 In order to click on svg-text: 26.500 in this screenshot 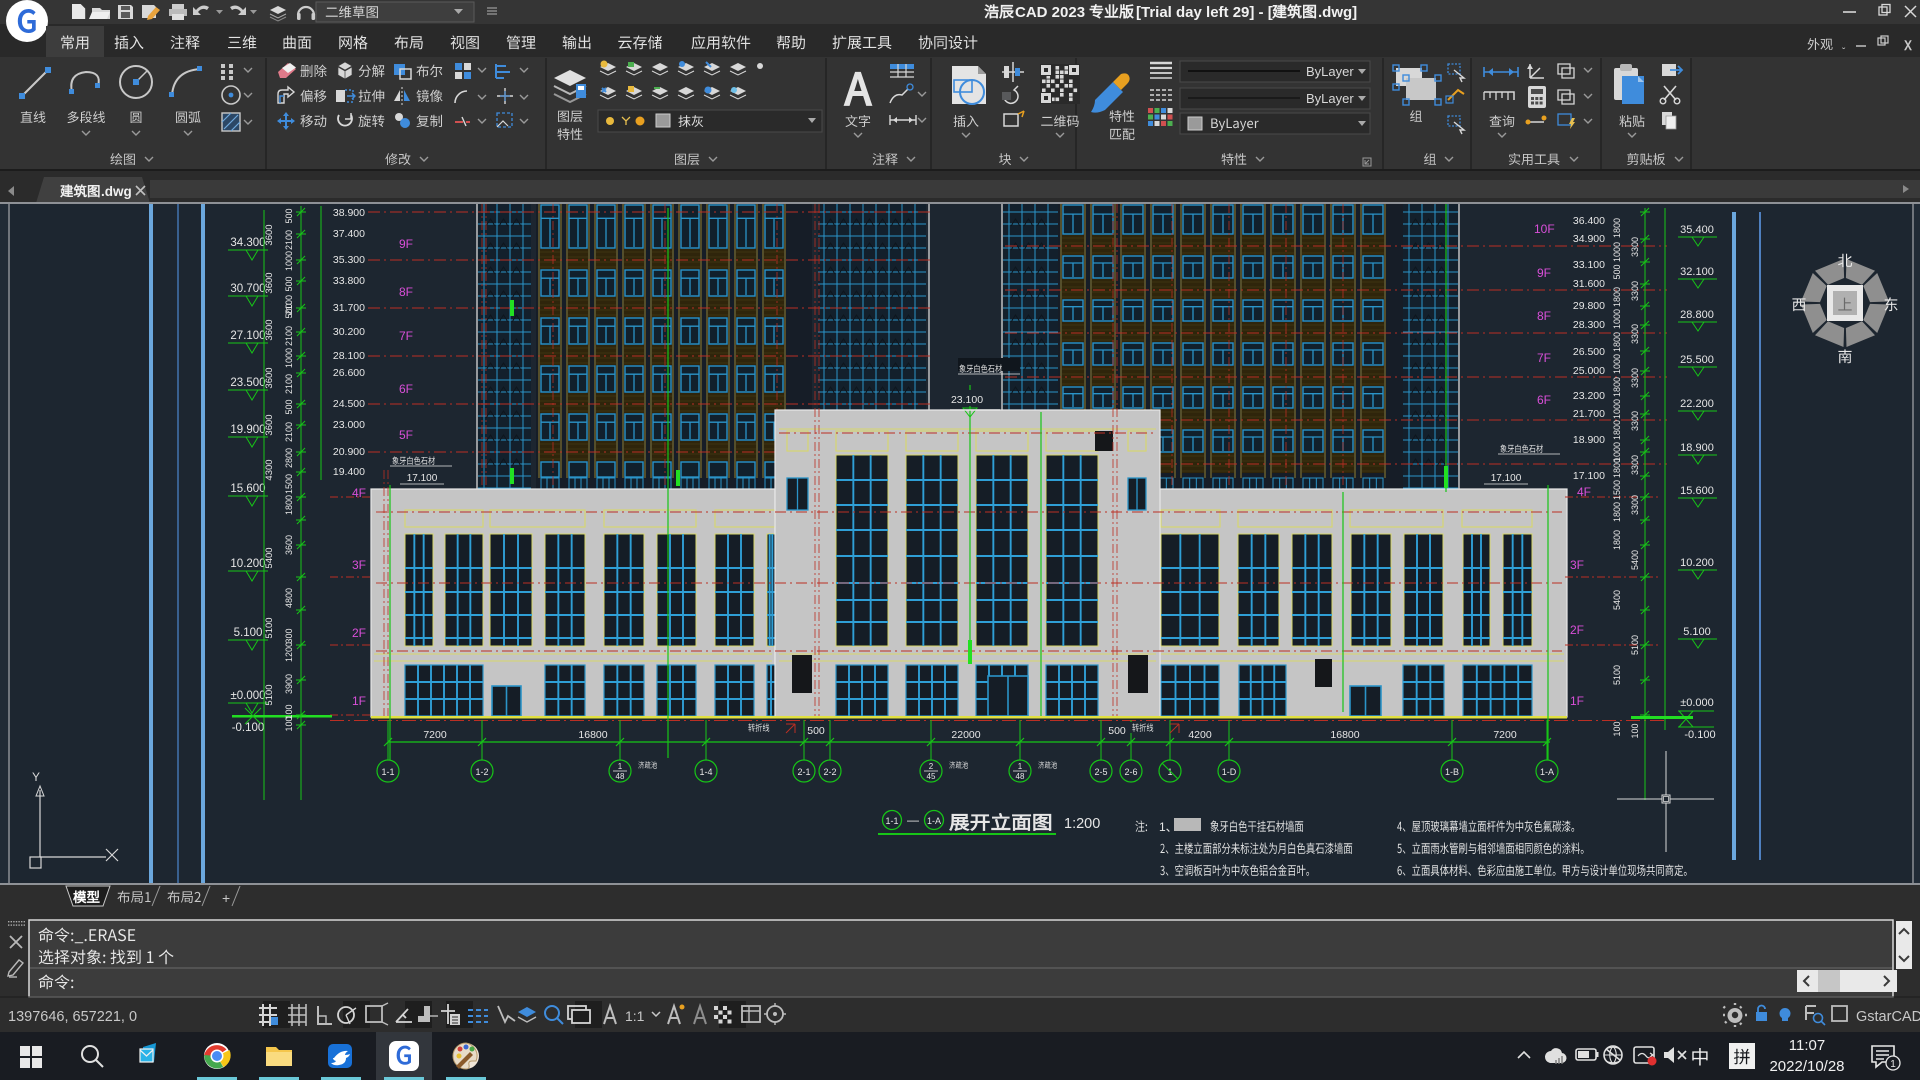, I will do `click(1589, 352)`.